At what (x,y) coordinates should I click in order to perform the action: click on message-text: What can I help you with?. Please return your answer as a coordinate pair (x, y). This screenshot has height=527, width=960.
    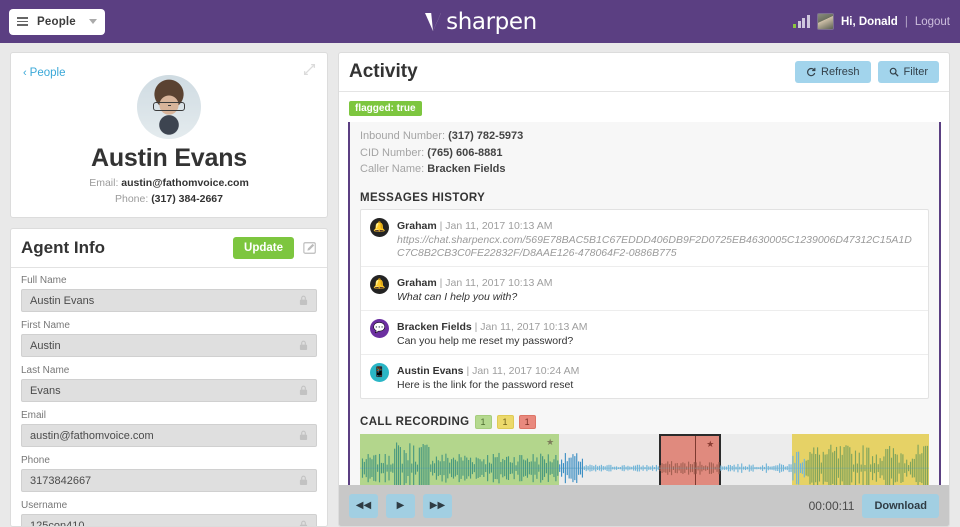
    Looking at the image, I should click on (457, 296).